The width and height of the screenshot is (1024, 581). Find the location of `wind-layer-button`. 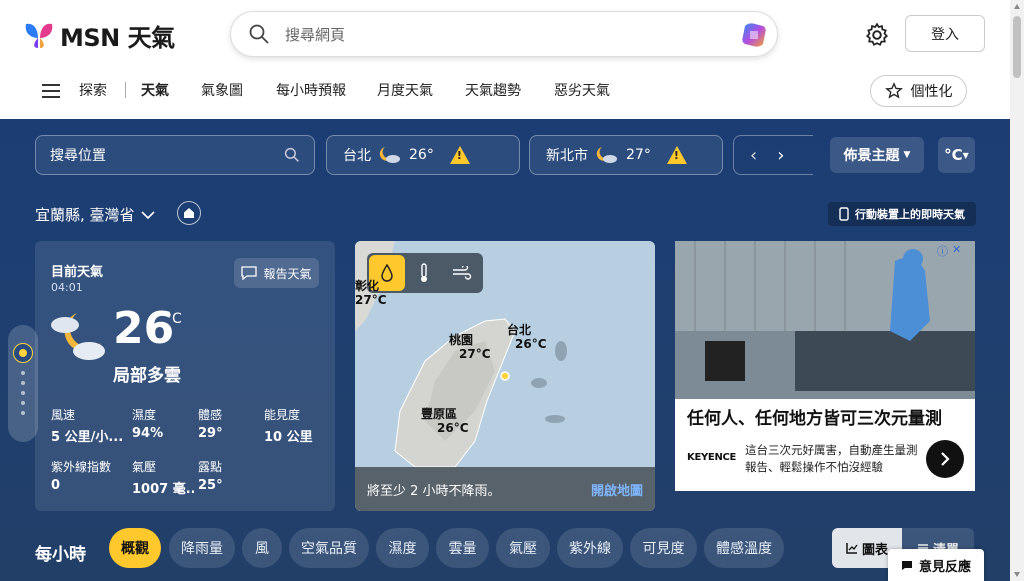

wind-layer-button is located at coordinates (462, 273).